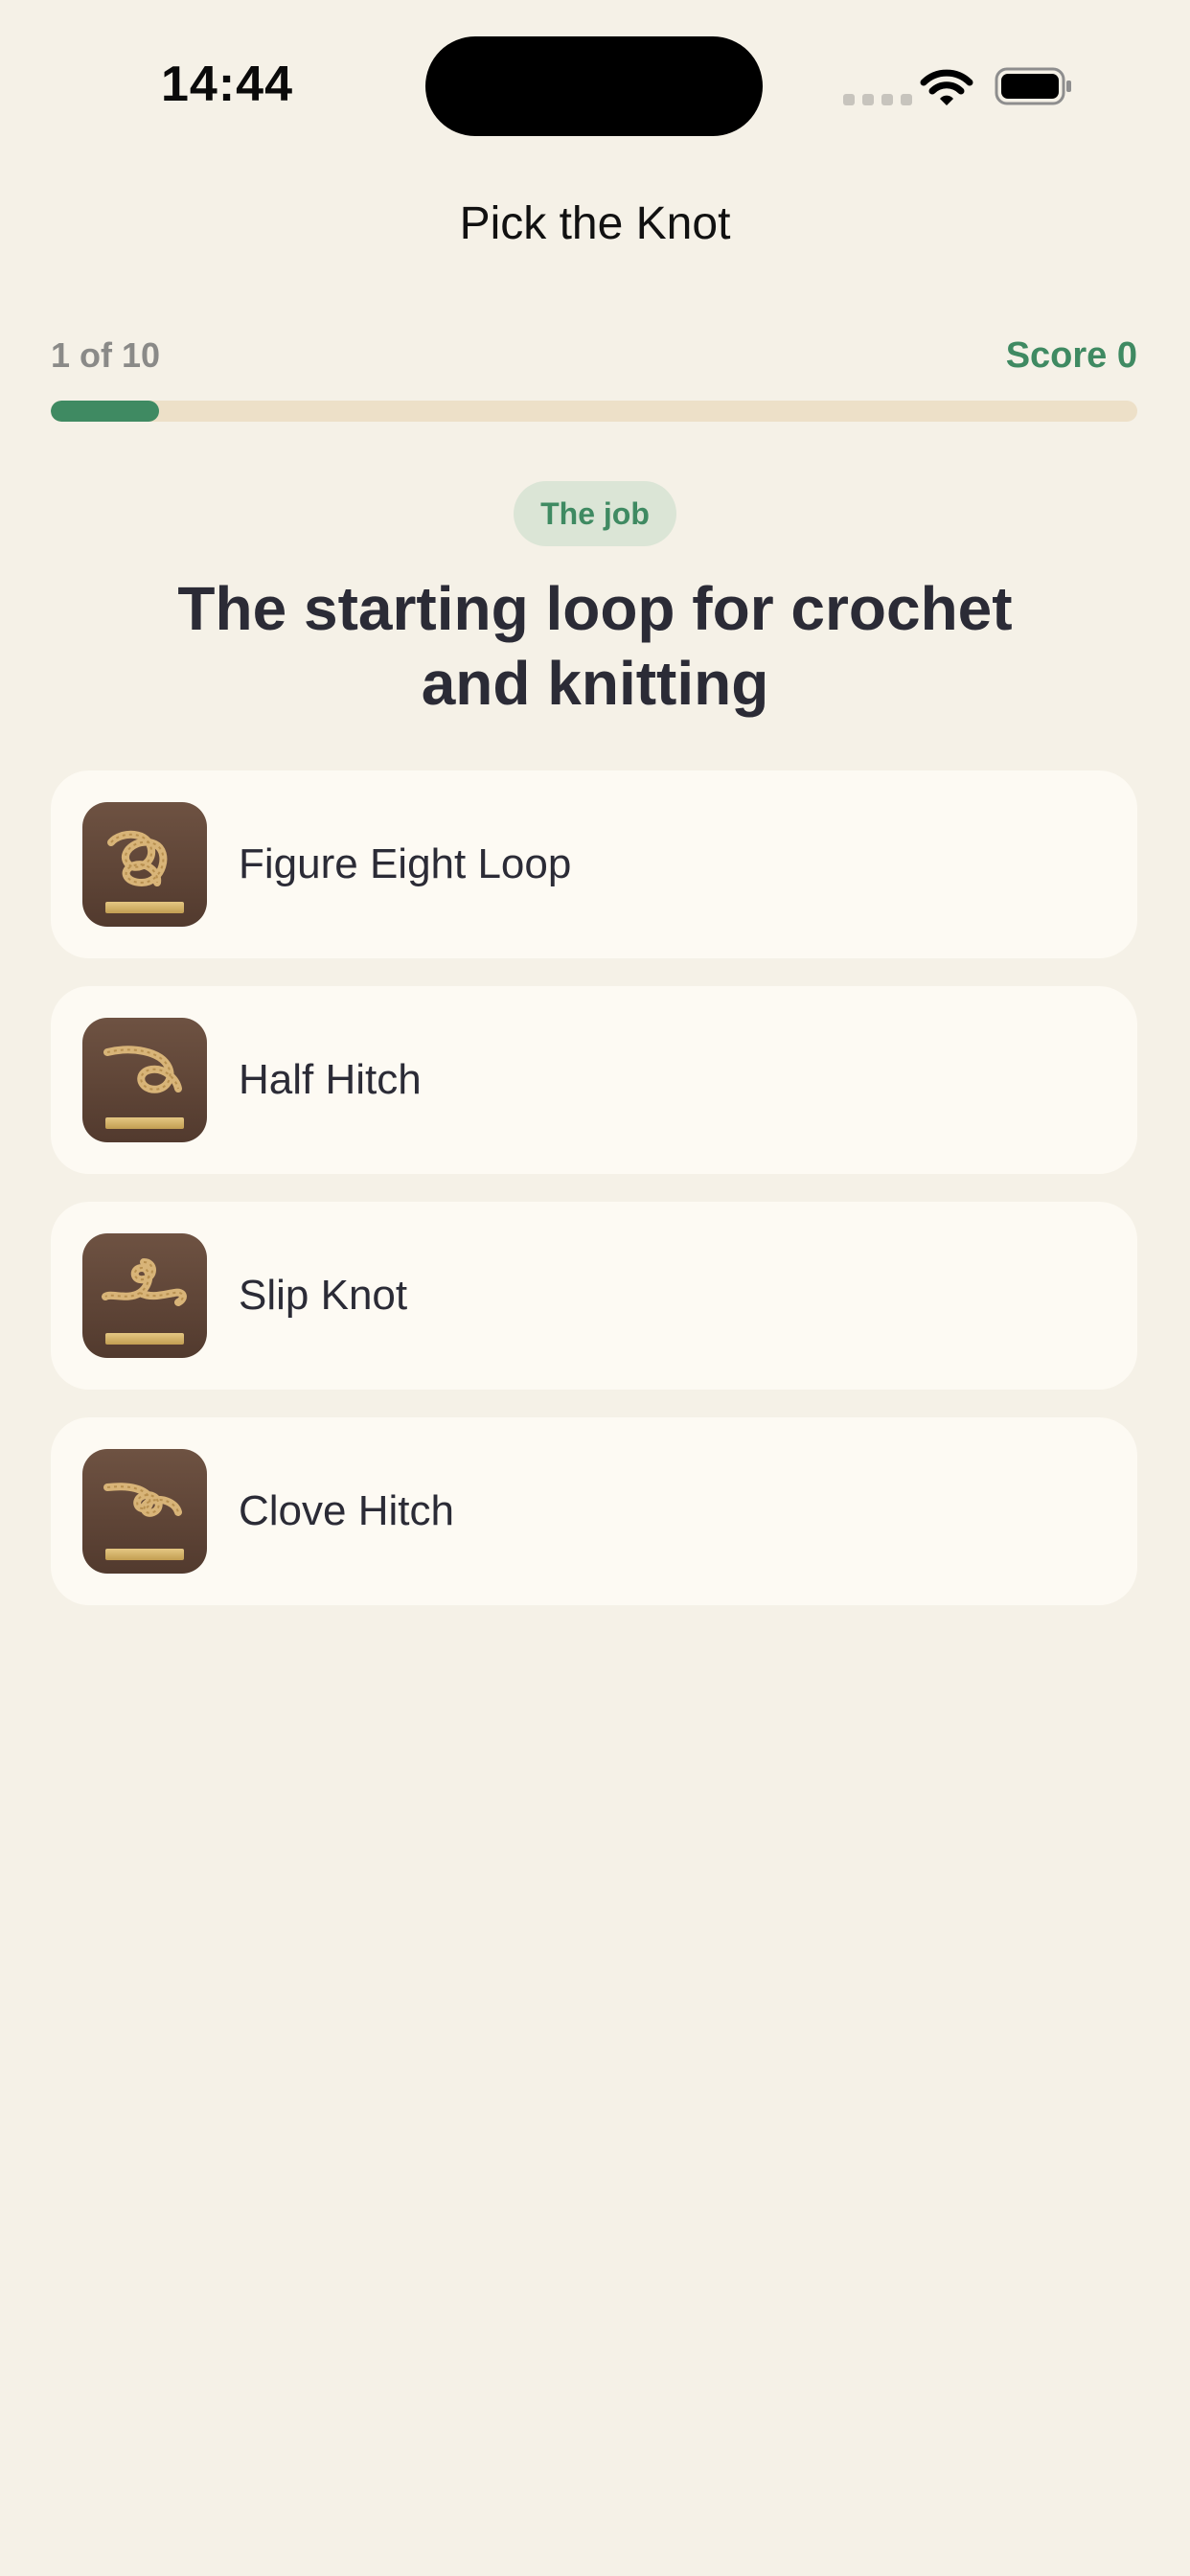 This screenshot has width=1190, height=2576. I want to click on dynamic-island, so click(594, 86).